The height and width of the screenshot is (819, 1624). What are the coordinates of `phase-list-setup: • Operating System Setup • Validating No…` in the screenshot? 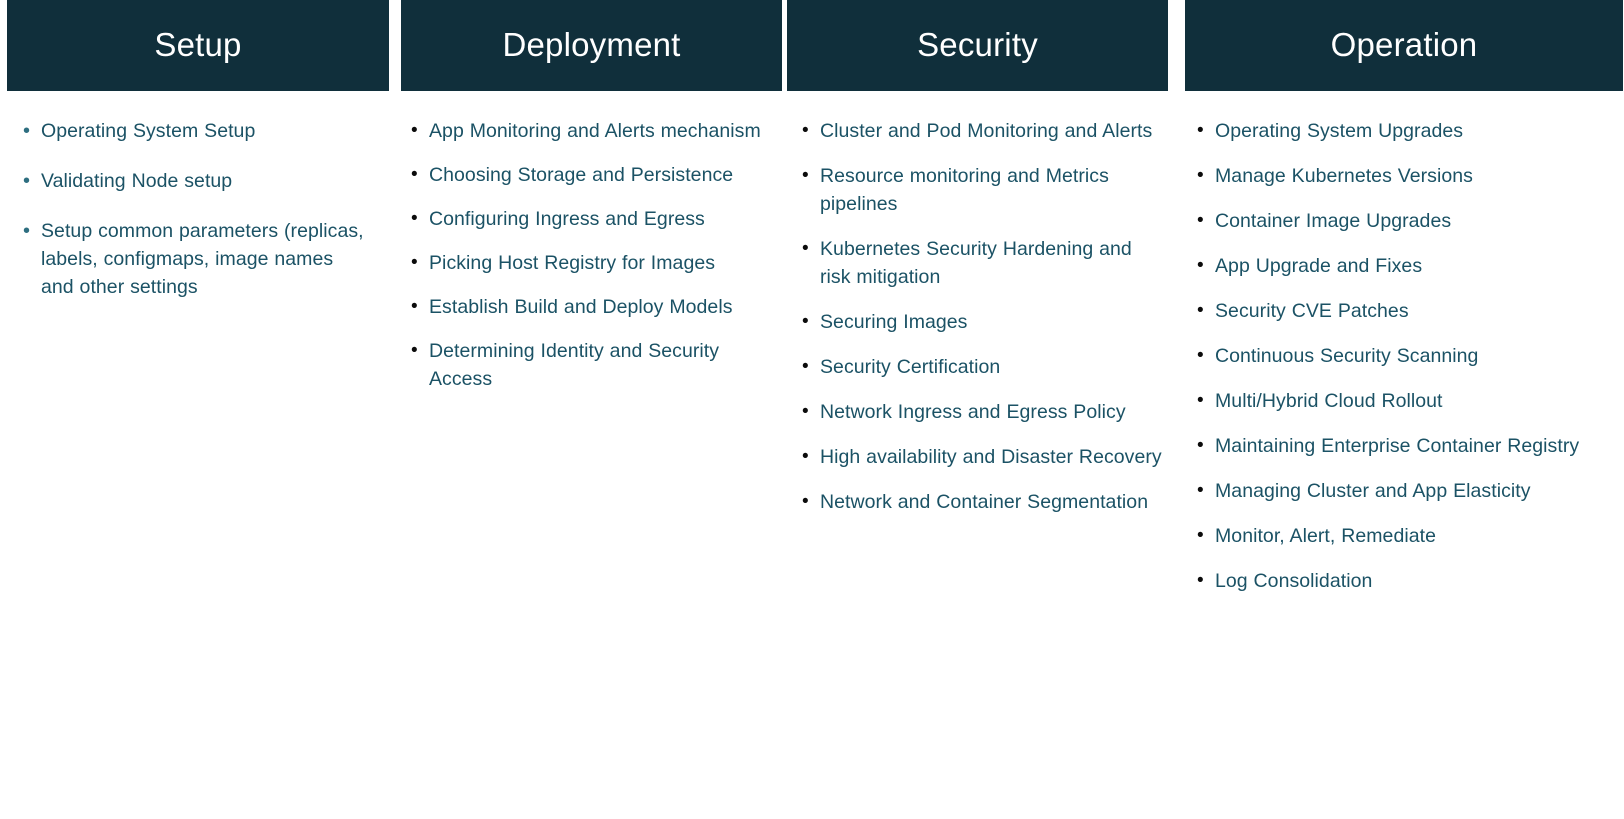 It's located at (201, 209).